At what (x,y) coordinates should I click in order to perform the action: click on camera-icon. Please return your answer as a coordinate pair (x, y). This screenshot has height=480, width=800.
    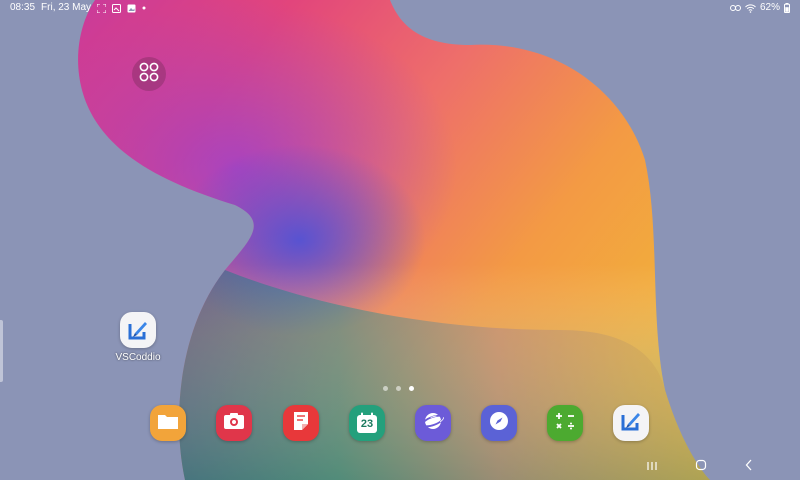
    Looking at the image, I should click on (234, 423).